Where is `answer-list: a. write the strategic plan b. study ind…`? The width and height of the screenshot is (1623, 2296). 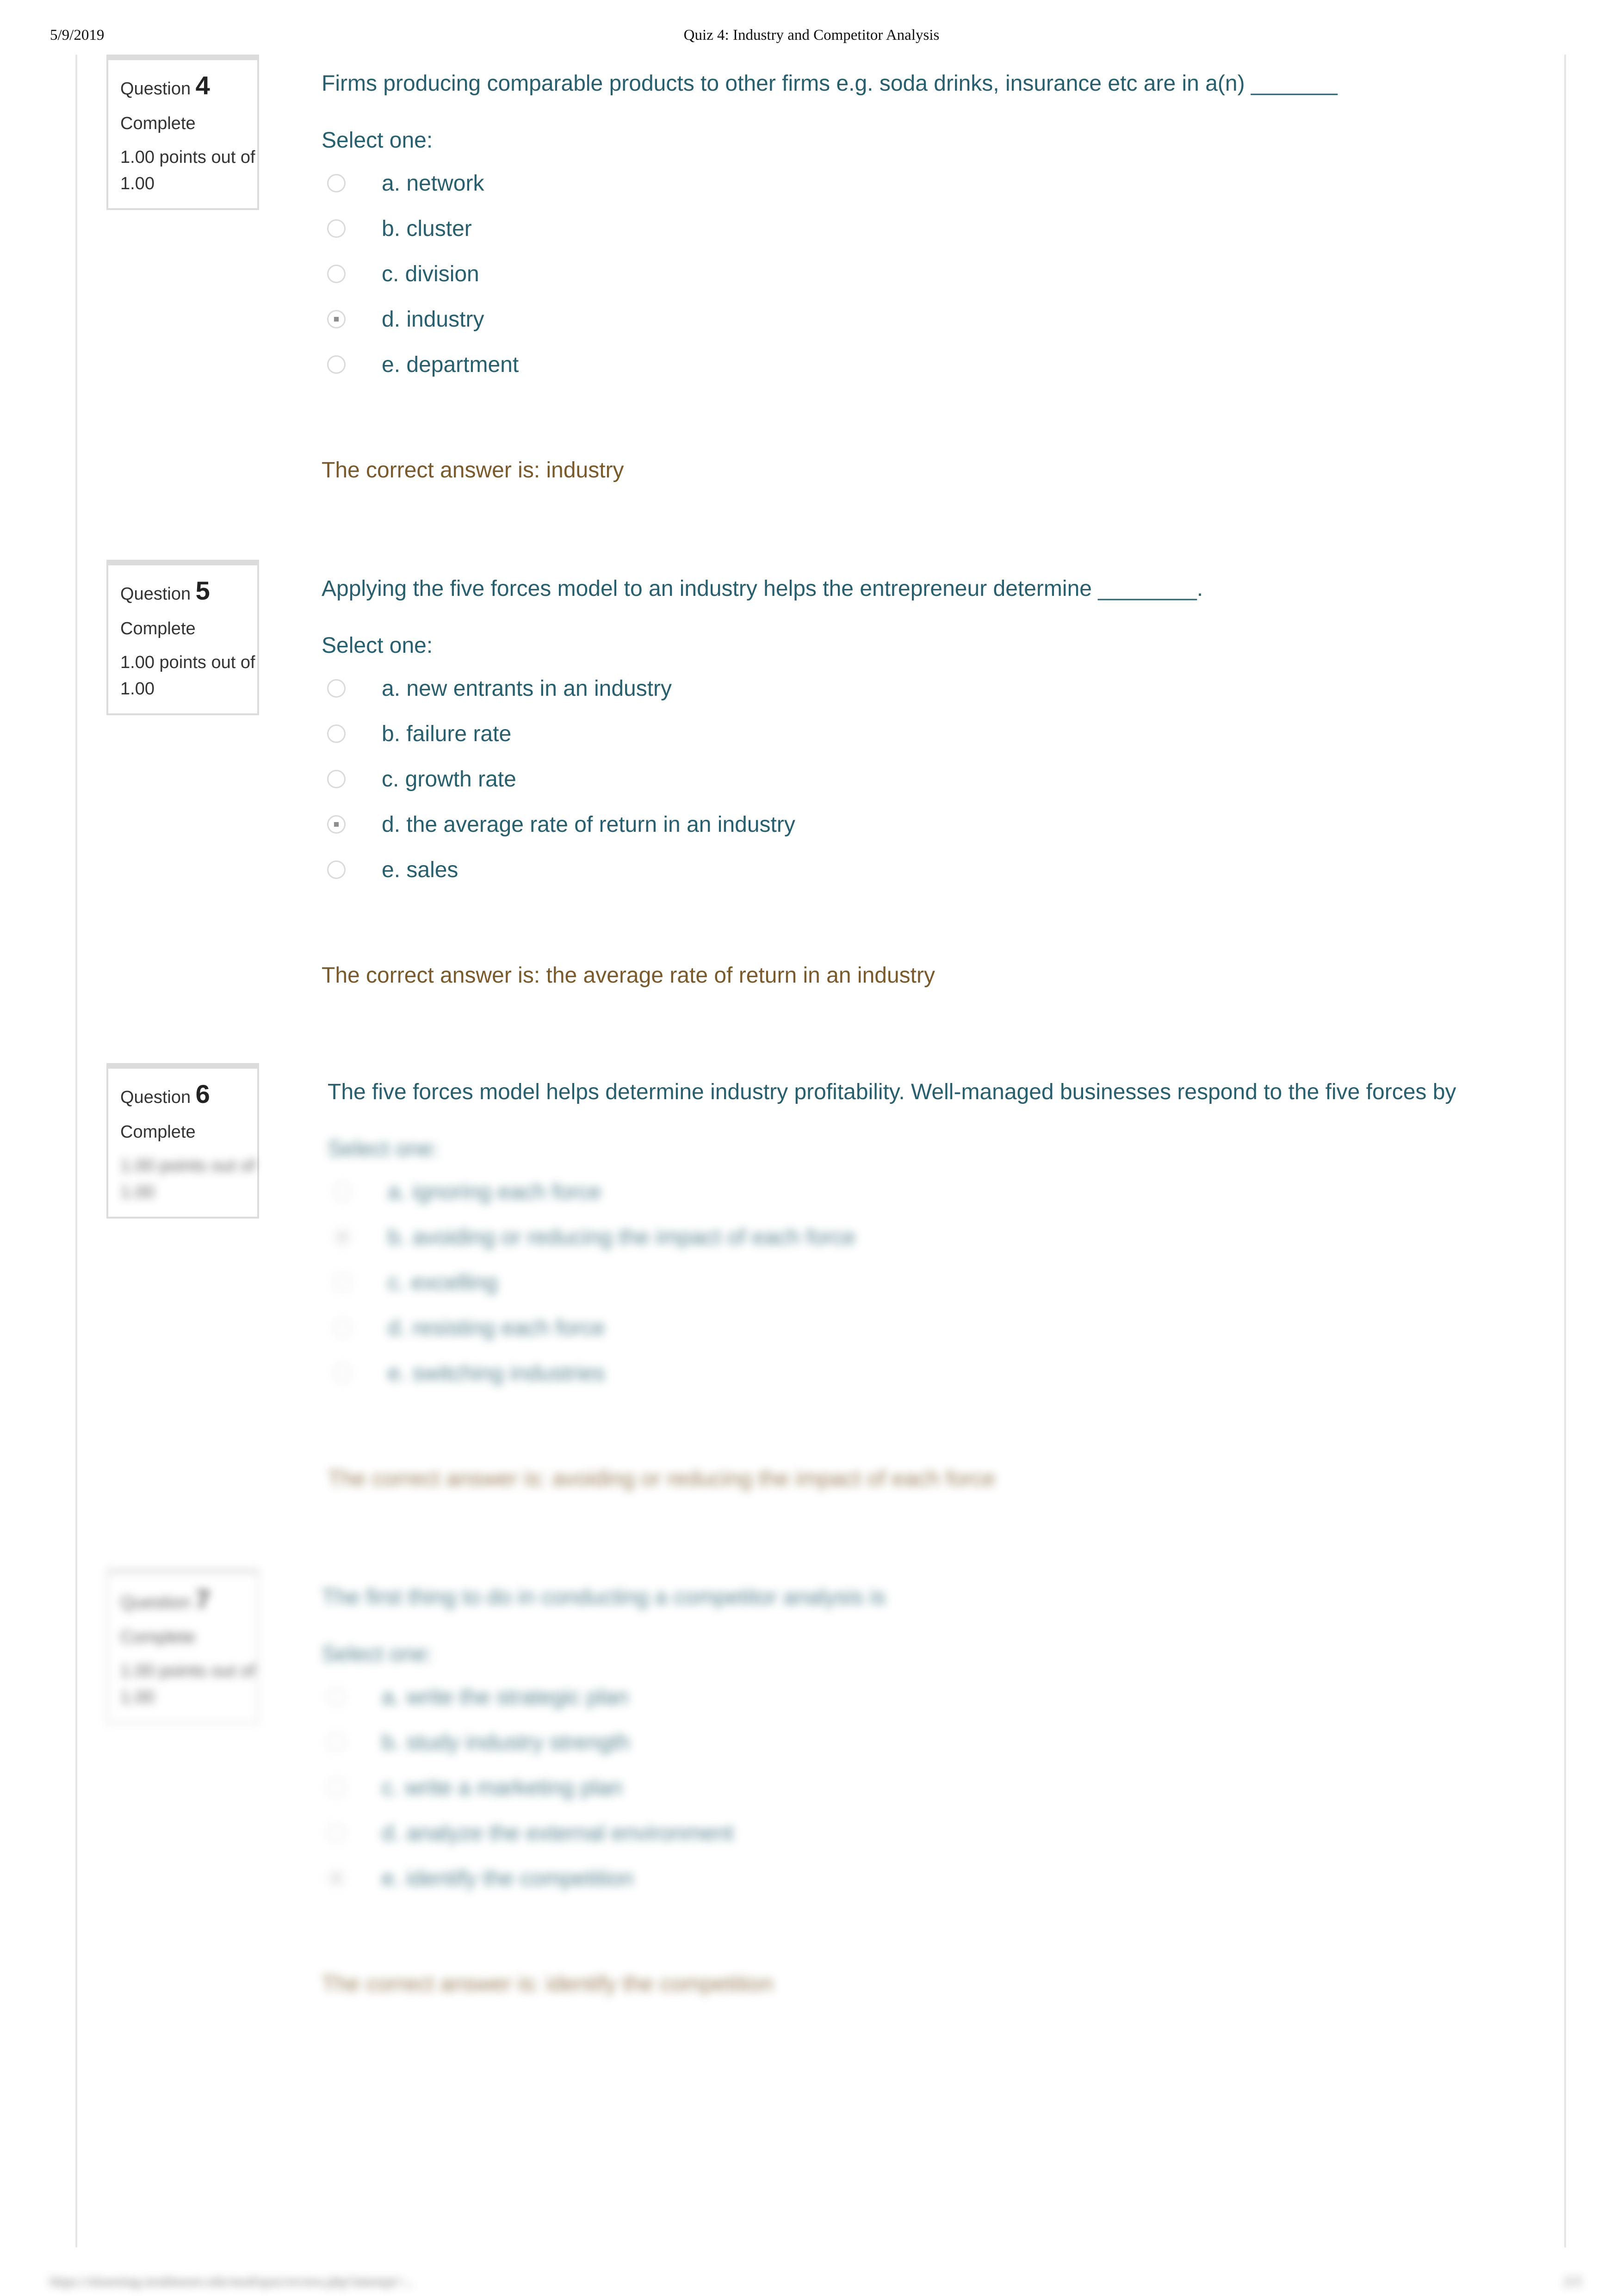 answer-list: a. write the strategic plan b. study ind… is located at coordinates (903, 1787).